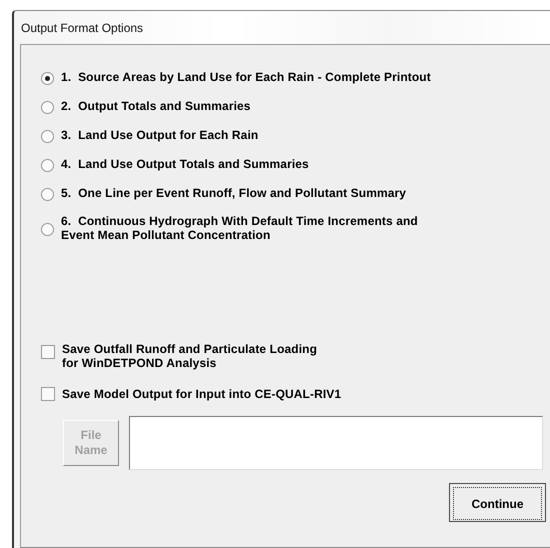 The width and height of the screenshot is (550, 548). I want to click on checkbox-label: Save Outfall Runoff and Particulate Loading for WinDETPOND Analysis, so click(189, 356).